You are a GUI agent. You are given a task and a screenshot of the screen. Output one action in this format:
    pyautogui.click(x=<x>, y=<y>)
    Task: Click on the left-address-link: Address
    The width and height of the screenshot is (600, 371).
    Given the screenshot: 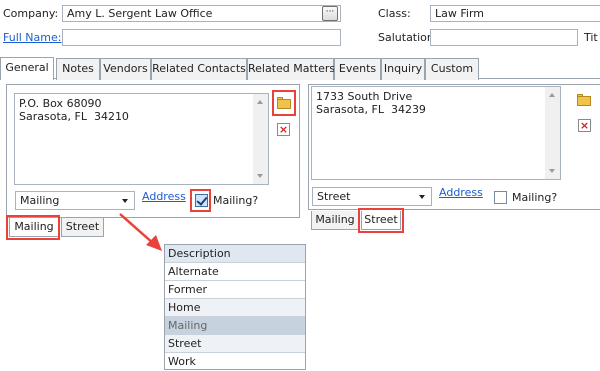 What is the action you would take?
    pyautogui.click(x=164, y=196)
    